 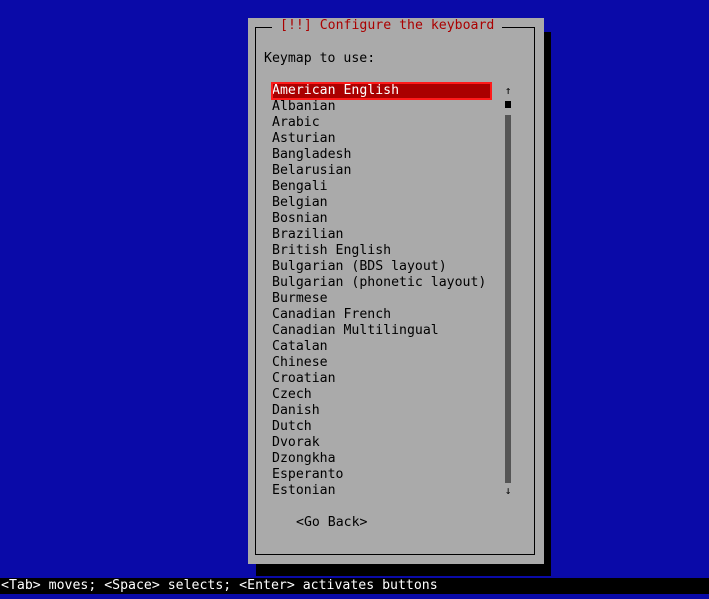 What do you see at coordinates (381, 107) in the screenshot?
I see `keymap-option: Albanian` at bounding box center [381, 107].